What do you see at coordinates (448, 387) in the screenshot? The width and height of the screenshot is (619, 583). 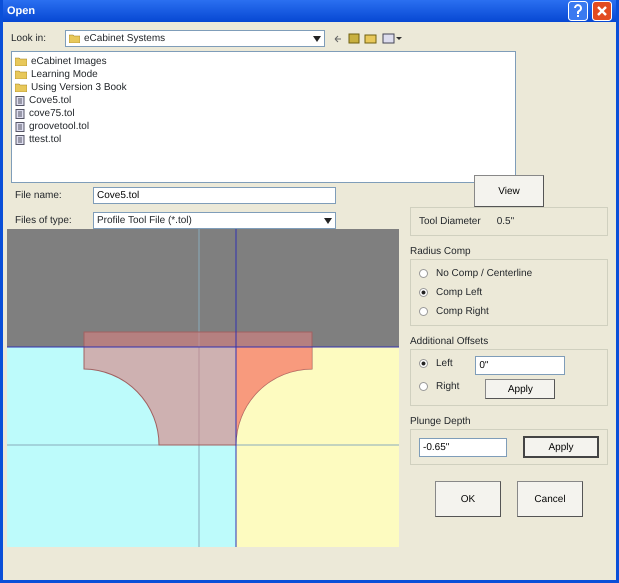 I see `radio-label: Right` at bounding box center [448, 387].